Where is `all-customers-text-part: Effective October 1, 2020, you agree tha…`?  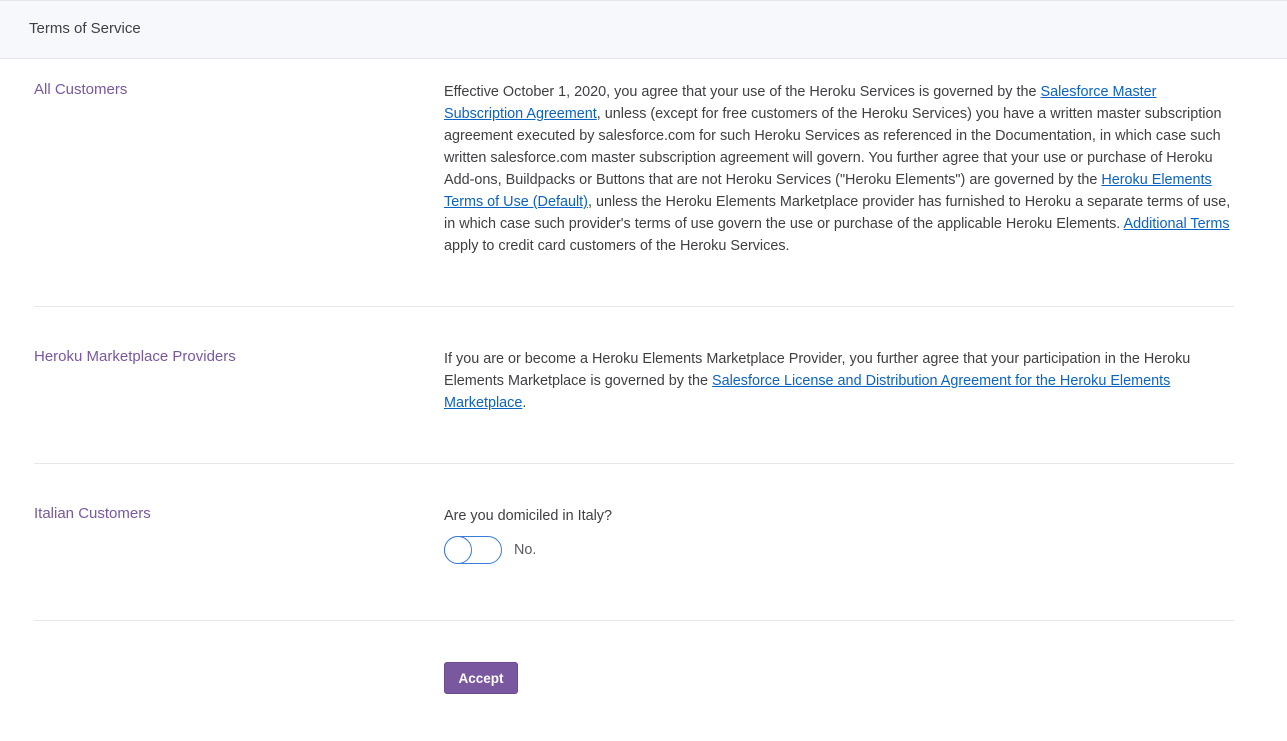
all-customers-text-part: Effective October 1, 2020, you agree tha… is located at coordinates (742, 92).